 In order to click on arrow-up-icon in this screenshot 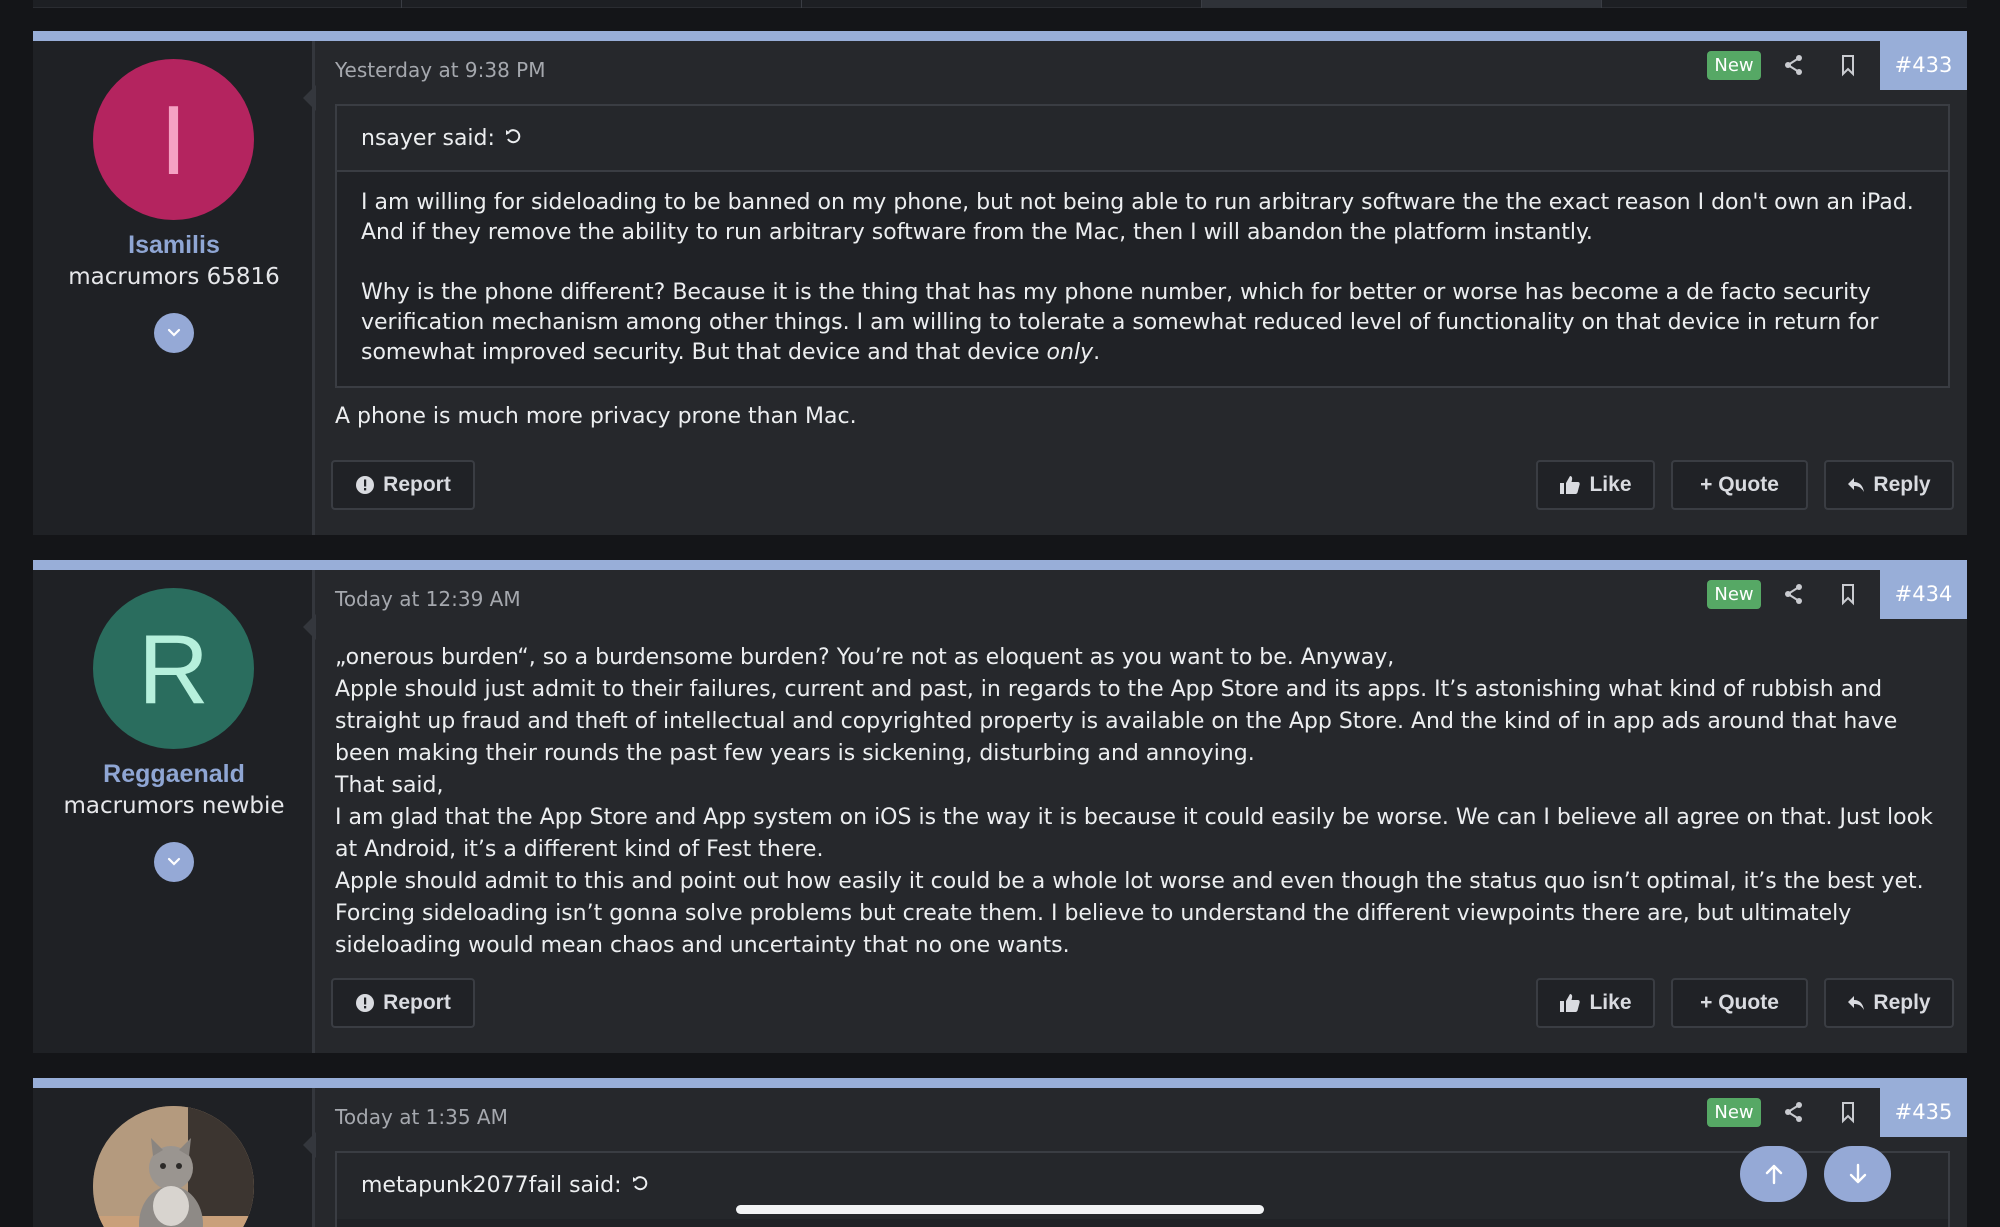, I will do `click(1773, 1174)`.